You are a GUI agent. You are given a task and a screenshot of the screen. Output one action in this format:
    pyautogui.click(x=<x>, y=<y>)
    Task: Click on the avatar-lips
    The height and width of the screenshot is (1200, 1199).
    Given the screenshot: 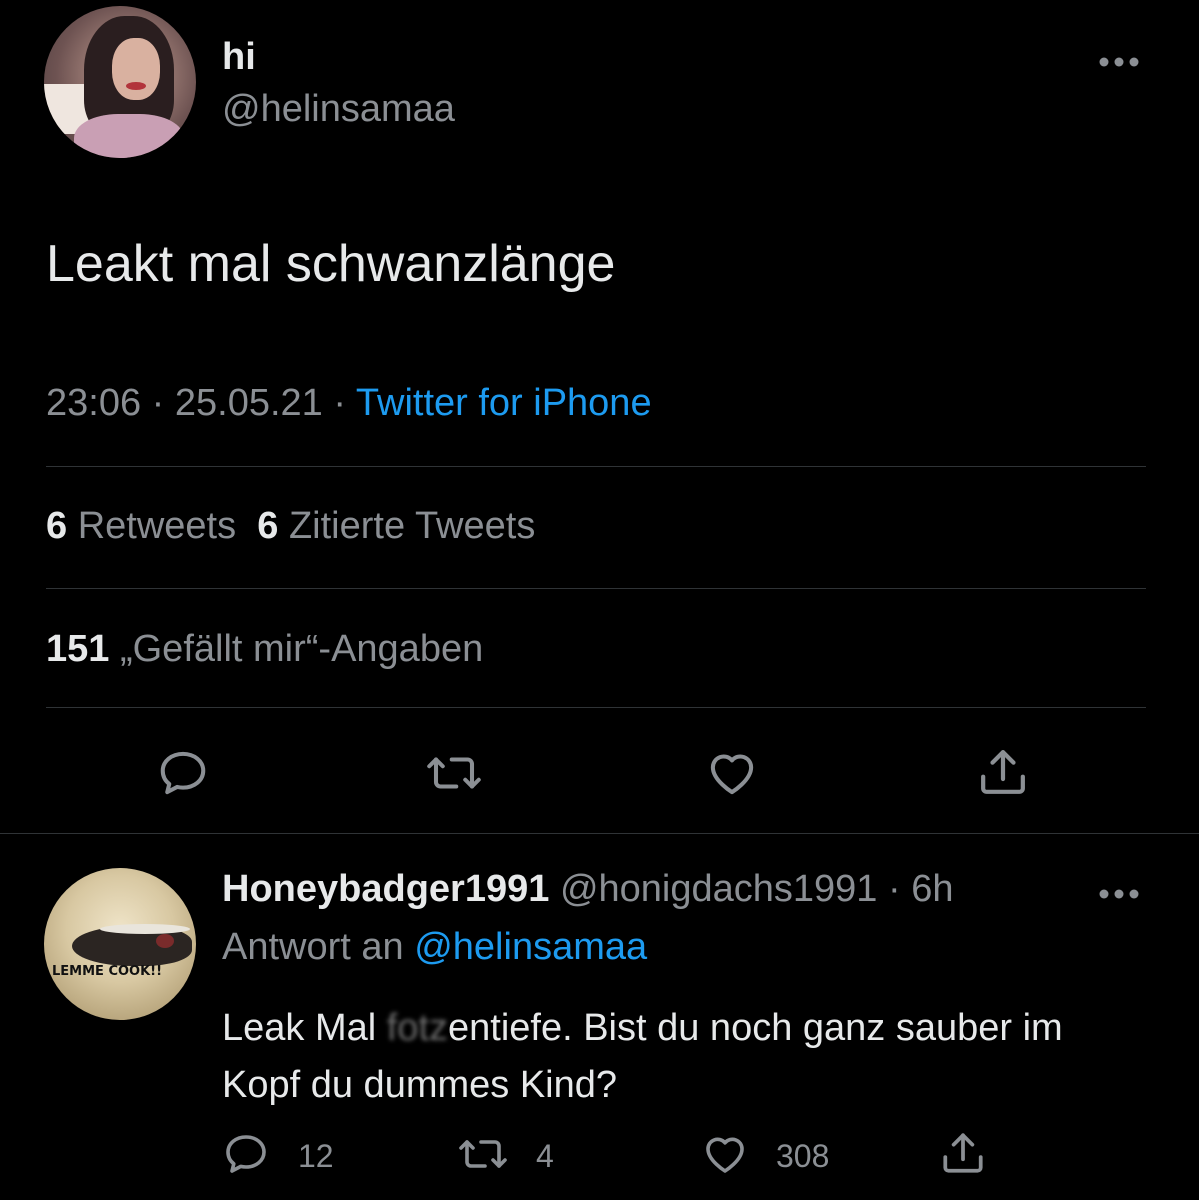 What is the action you would take?
    pyautogui.click(x=136, y=86)
    